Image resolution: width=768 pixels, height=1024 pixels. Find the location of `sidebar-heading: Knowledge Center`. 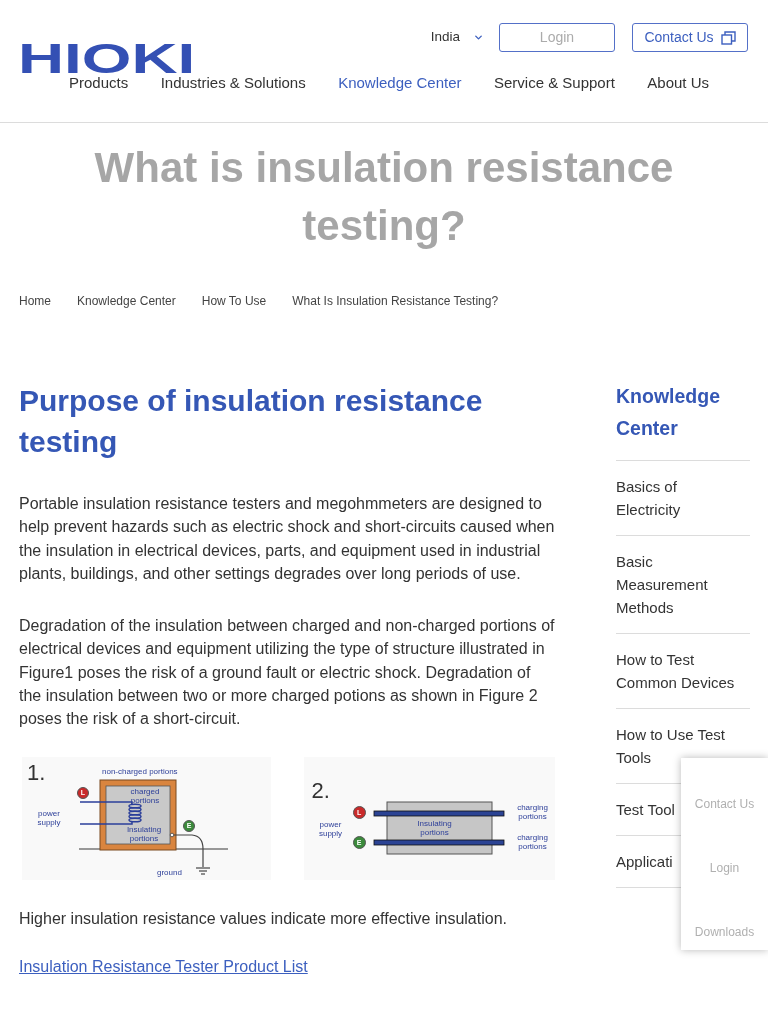

sidebar-heading: Knowledge Center is located at coordinates (668, 412).